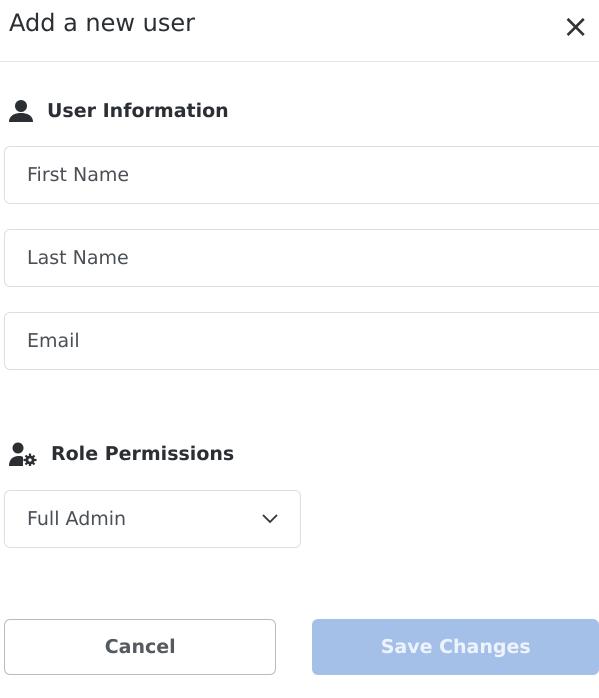 The width and height of the screenshot is (599, 698). Describe the element at coordinates (270, 519) in the screenshot. I see `chevron-down-icon` at that location.